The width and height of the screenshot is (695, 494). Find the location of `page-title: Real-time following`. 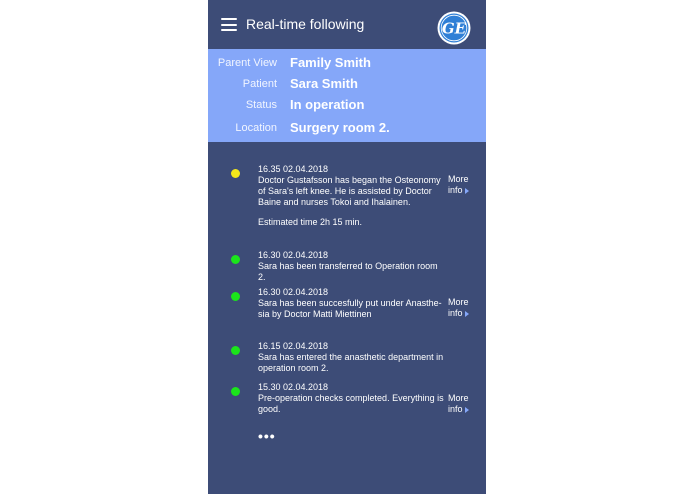

page-title: Real-time following is located at coordinates (305, 24).